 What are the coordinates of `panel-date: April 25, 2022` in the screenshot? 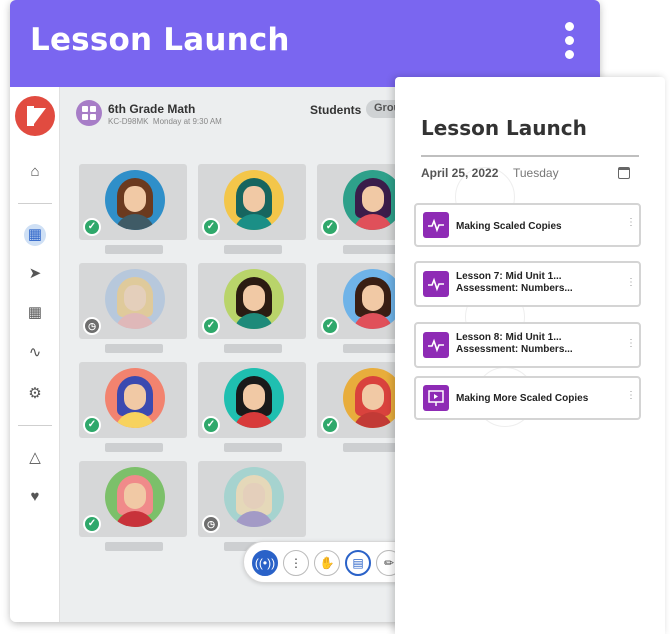 It's located at (460, 173).